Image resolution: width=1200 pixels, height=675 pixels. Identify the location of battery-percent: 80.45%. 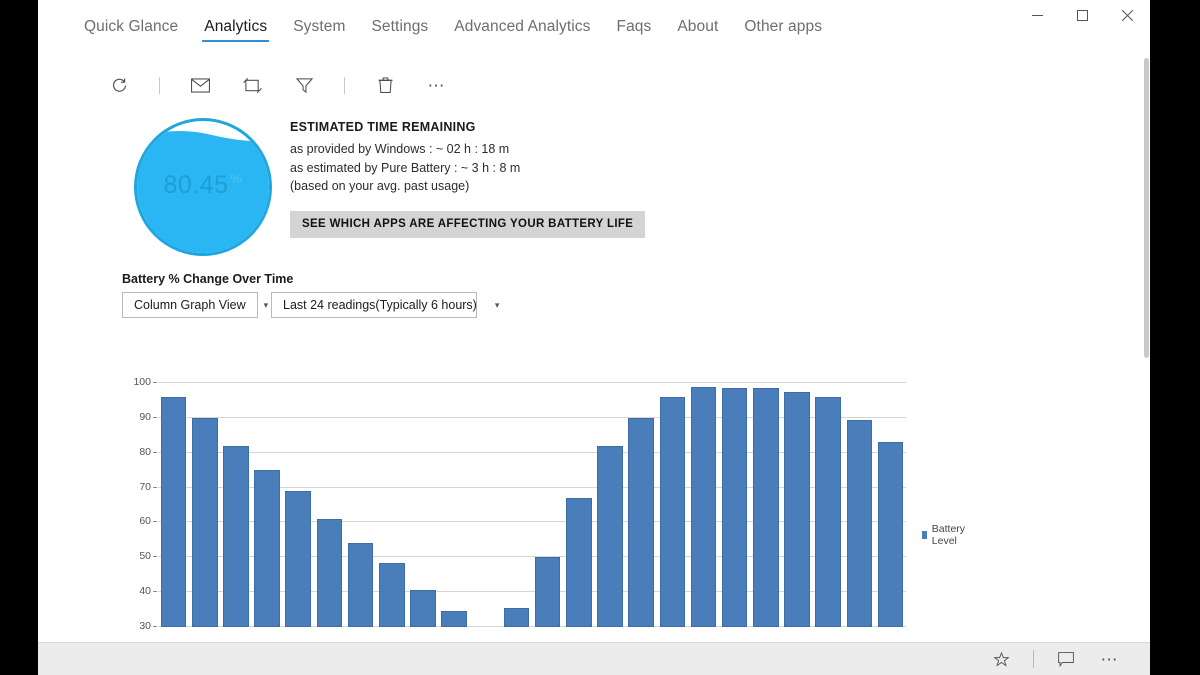
(203, 185).